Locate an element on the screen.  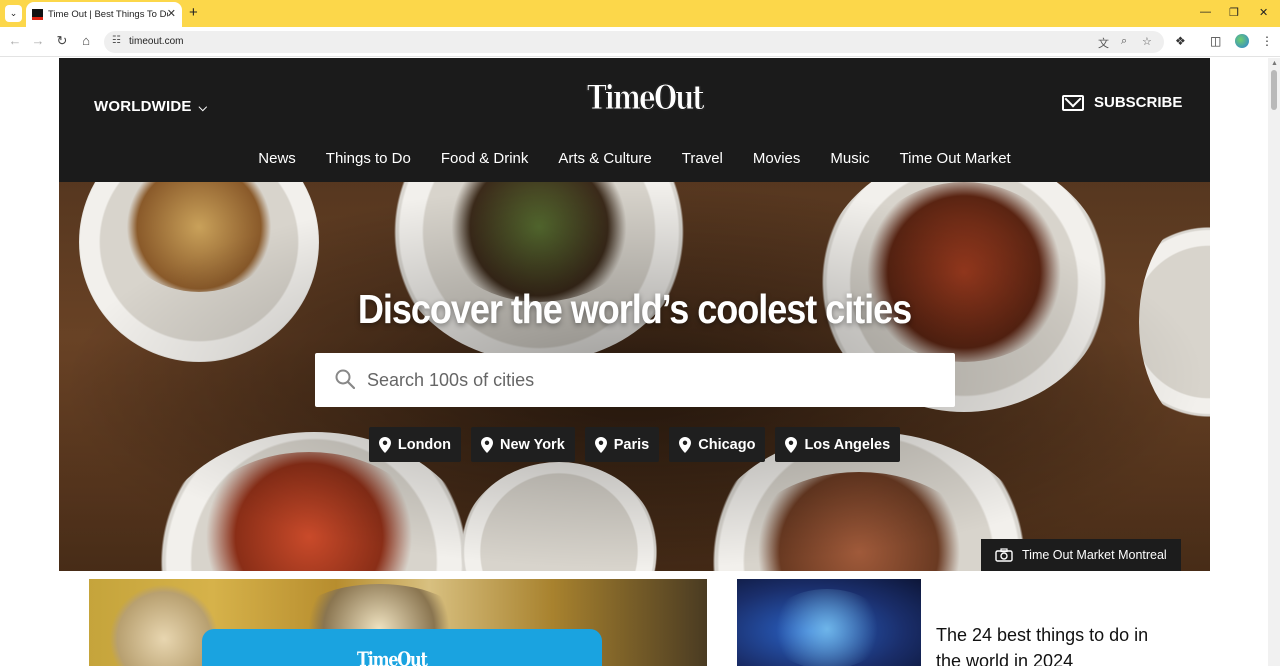
timeout-logo: TimeOut is located at coordinates (646, 98).